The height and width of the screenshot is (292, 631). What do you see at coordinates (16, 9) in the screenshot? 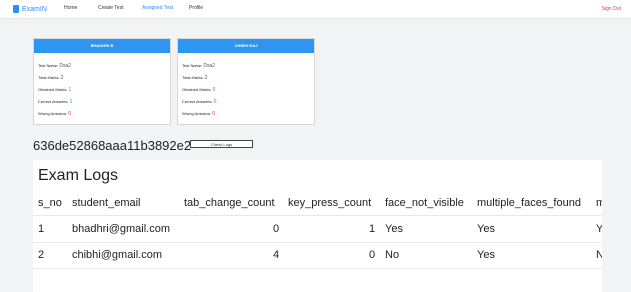
I see `logo-icon` at bounding box center [16, 9].